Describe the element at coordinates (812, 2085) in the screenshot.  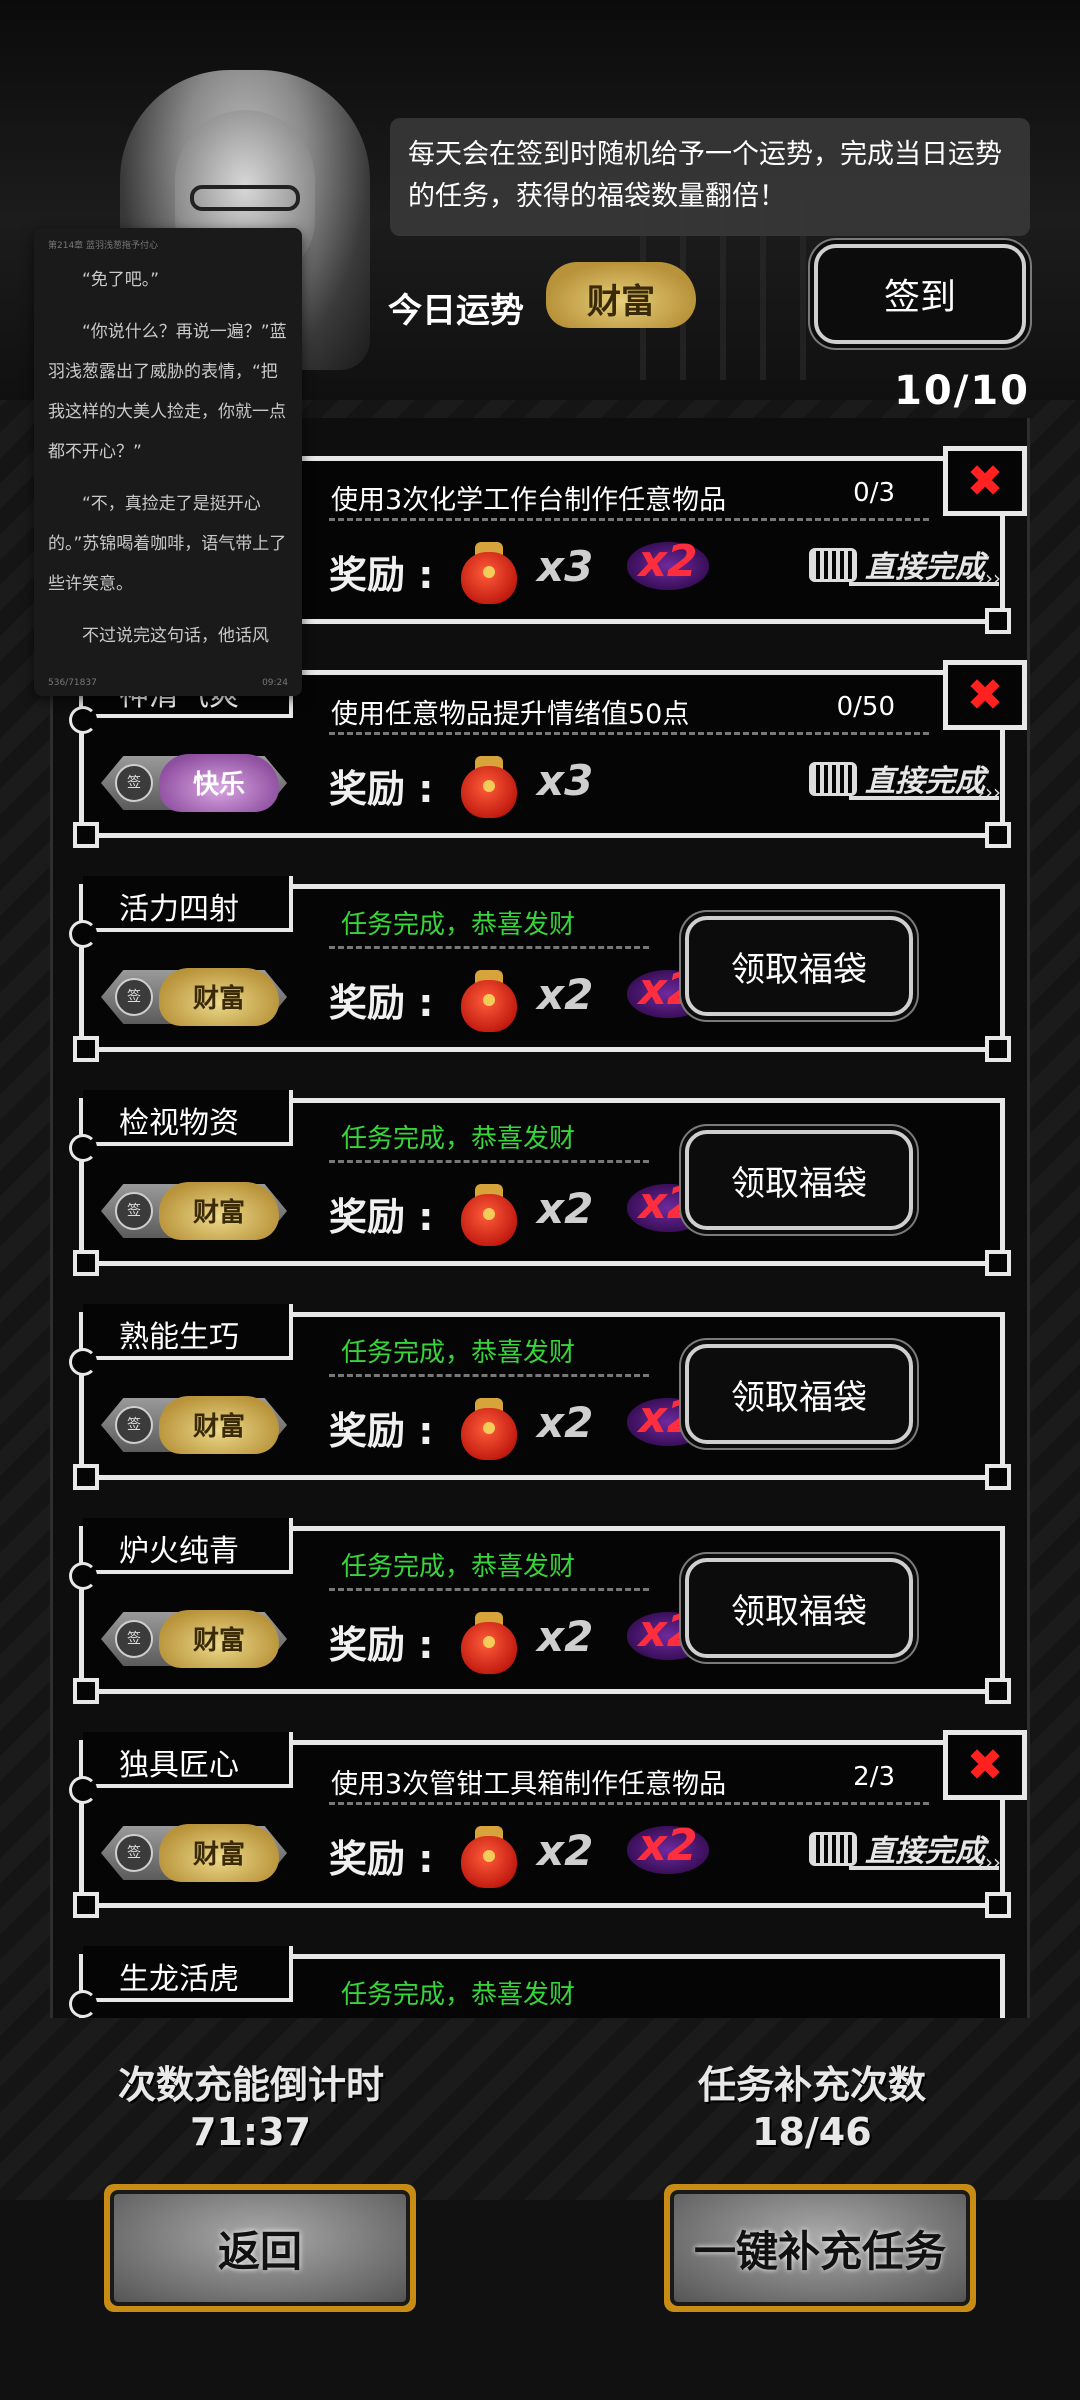
I see `refill-count-label: 任务补充次数` at that location.